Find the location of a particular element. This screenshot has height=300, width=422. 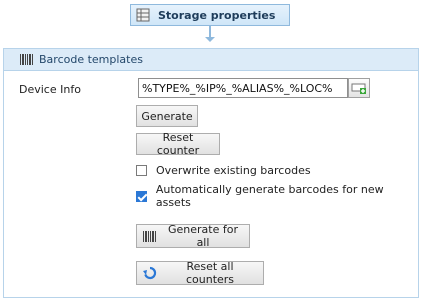

storage-grid-icon is located at coordinates (143, 15).